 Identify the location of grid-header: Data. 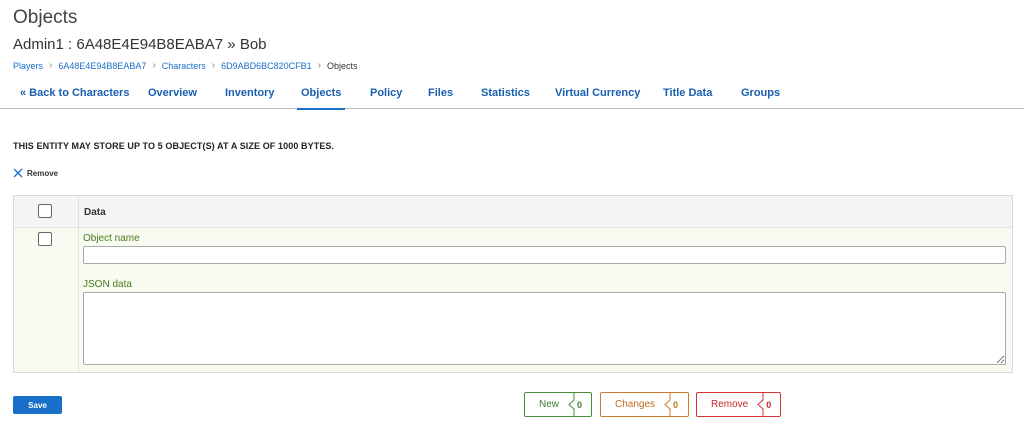
(513, 212).